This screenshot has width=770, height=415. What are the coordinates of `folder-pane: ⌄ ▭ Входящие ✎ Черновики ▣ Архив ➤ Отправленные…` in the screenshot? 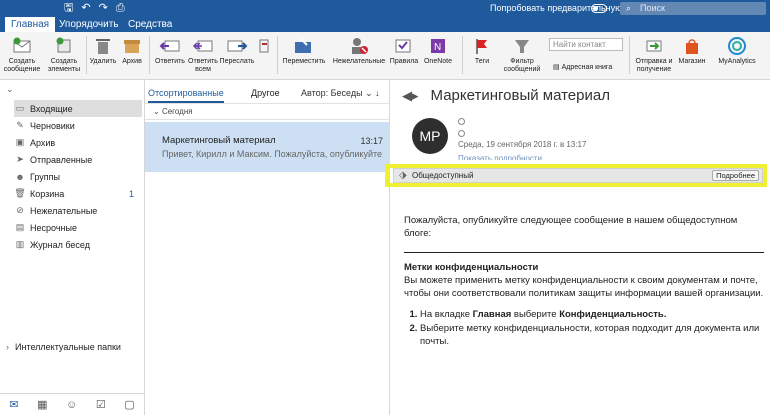 It's located at (72, 236).